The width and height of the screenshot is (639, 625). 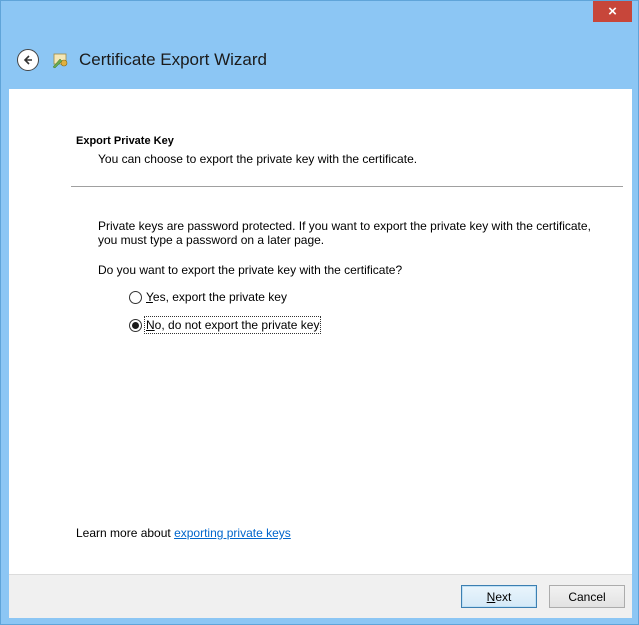 What do you see at coordinates (135, 297) in the screenshot?
I see `radio-button-yes` at bounding box center [135, 297].